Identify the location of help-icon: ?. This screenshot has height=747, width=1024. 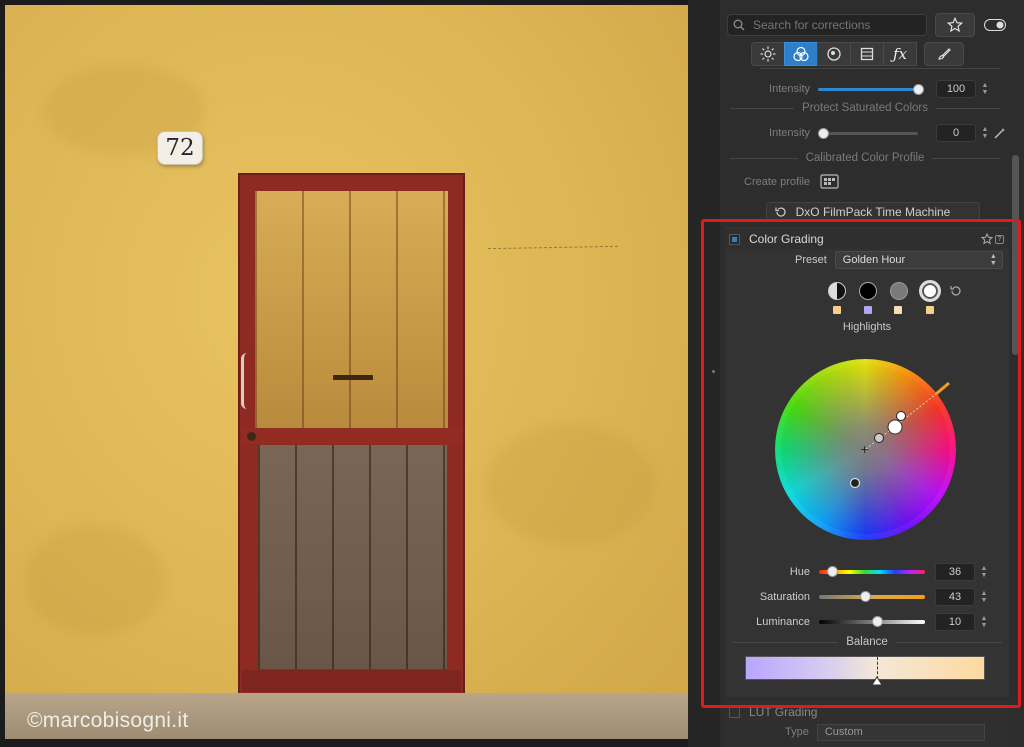
(999, 239).